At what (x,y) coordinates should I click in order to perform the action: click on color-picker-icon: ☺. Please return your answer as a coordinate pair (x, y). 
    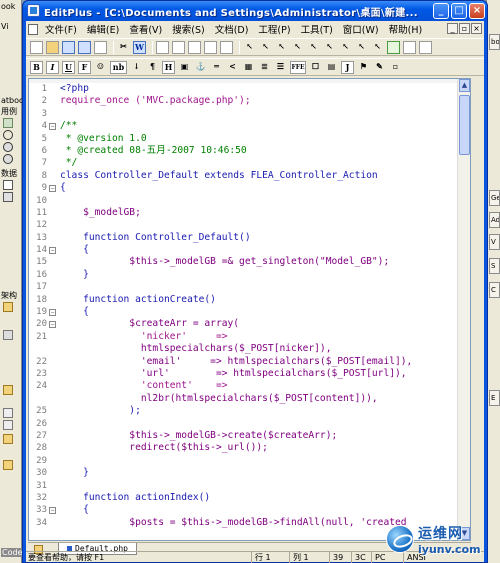
    Looking at the image, I should click on (100, 67).